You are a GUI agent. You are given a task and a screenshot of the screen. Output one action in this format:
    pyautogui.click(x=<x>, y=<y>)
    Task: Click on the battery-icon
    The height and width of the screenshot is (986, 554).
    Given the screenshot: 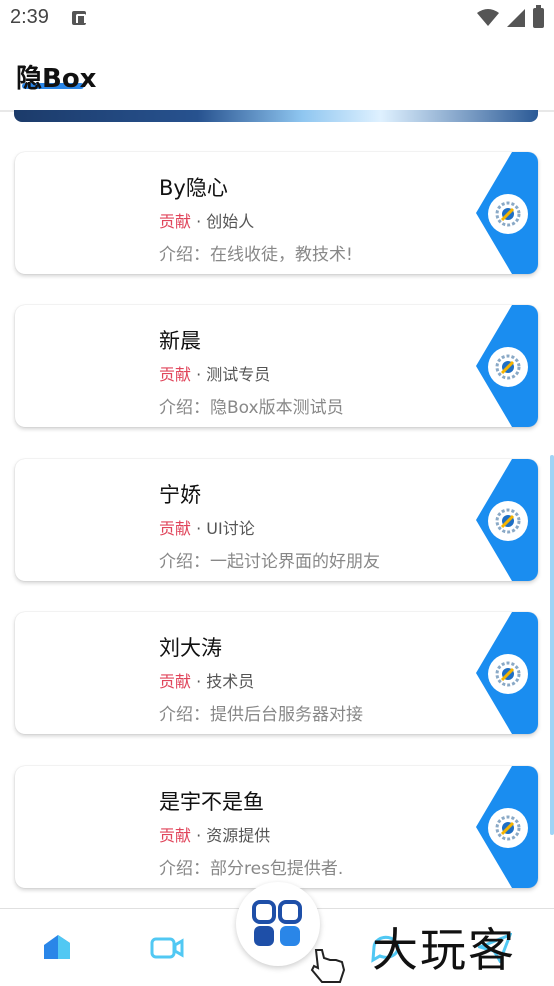 What is the action you would take?
    pyautogui.click(x=538, y=16)
    